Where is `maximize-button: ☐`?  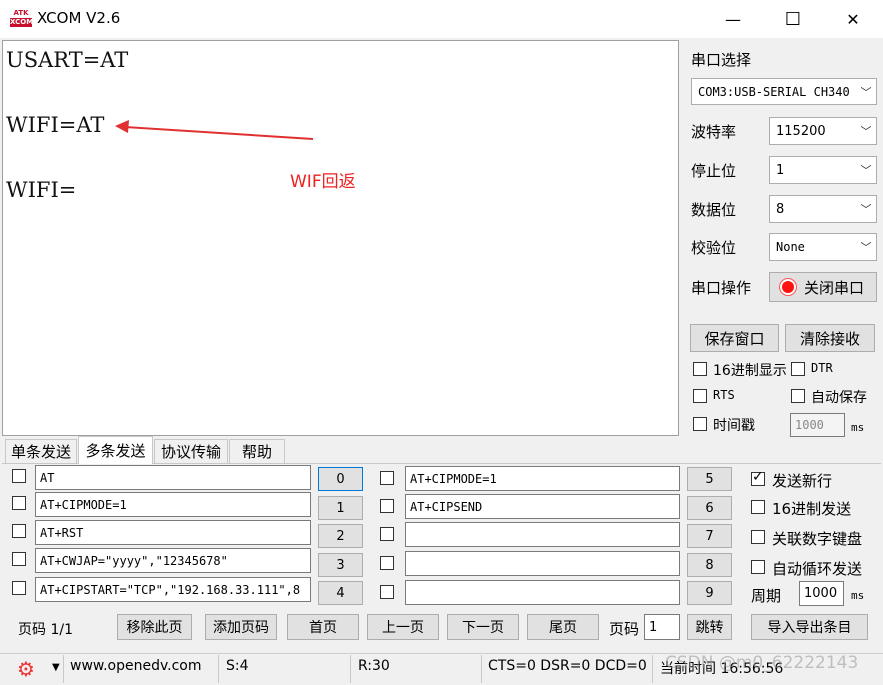 maximize-button: ☐ is located at coordinates (793, 19).